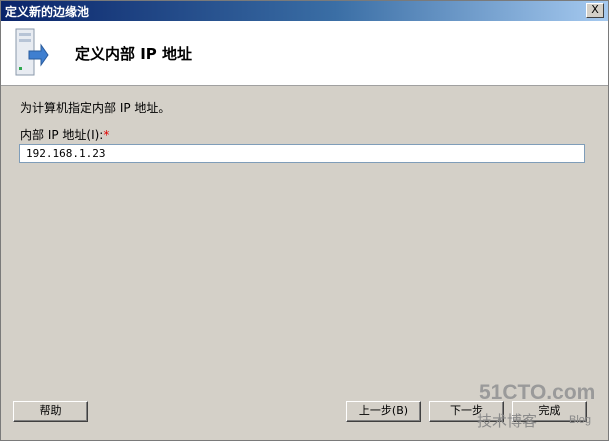 The width and height of the screenshot is (609, 441). I want to click on watermark-blog: Blog, so click(580, 420).